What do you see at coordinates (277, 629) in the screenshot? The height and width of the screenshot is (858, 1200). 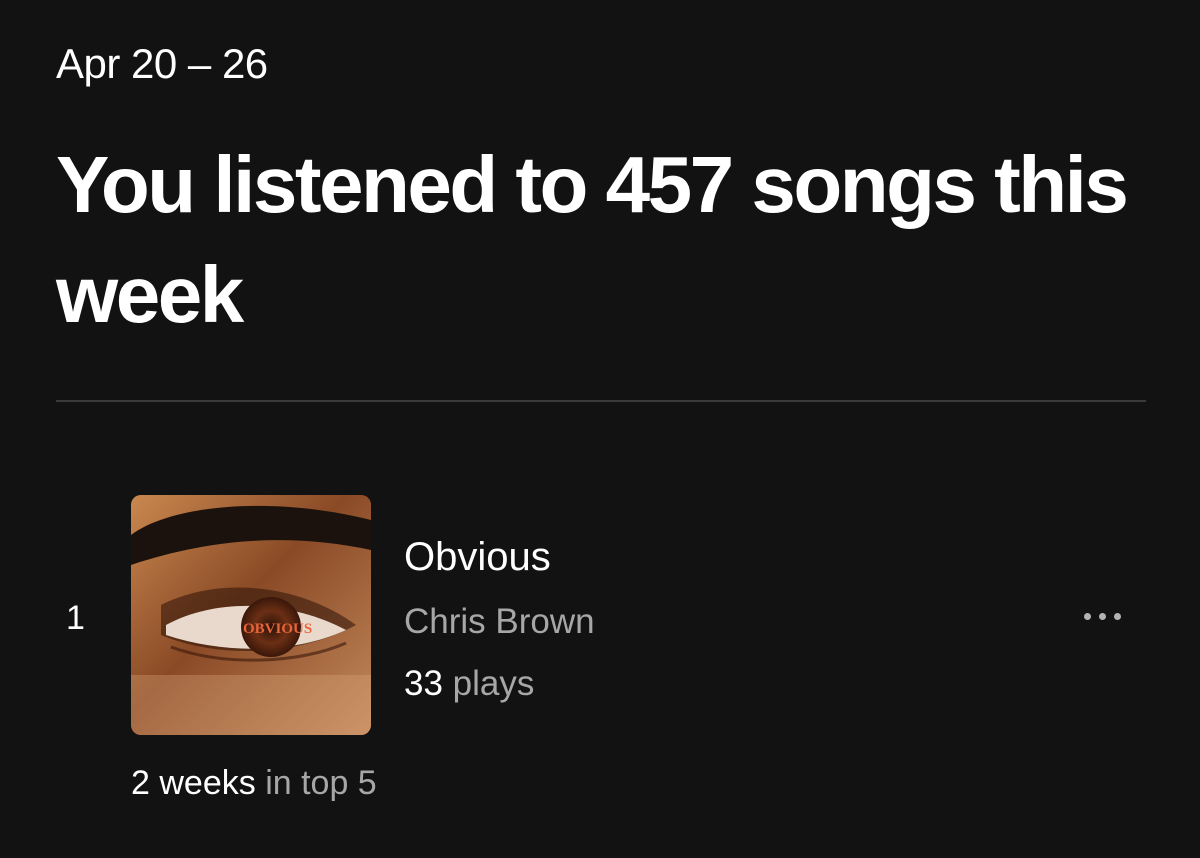 I see `cover-title-text: OBVIOUS` at bounding box center [277, 629].